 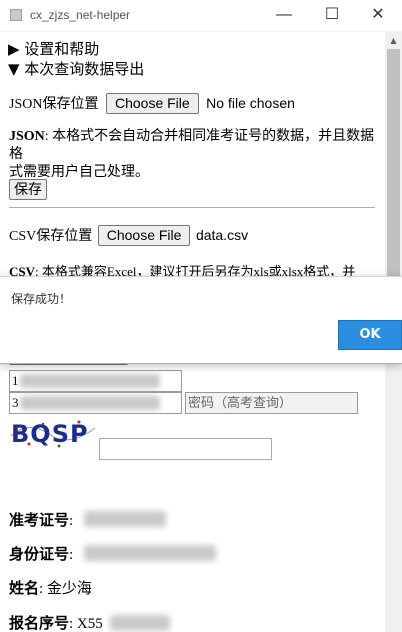 What do you see at coordinates (271, 403) in the screenshot?
I see `password-input: 密码（高考查询）` at bounding box center [271, 403].